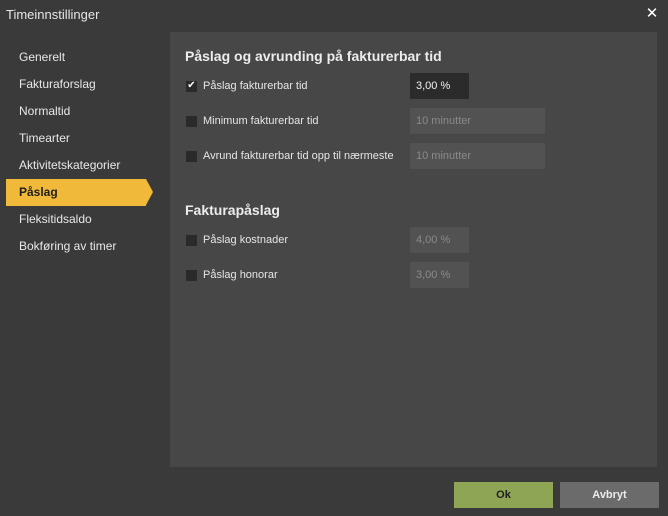 This screenshot has height=516, width=668. I want to click on paslag-kostnader-label: Påslag kostnader, so click(245, 240).